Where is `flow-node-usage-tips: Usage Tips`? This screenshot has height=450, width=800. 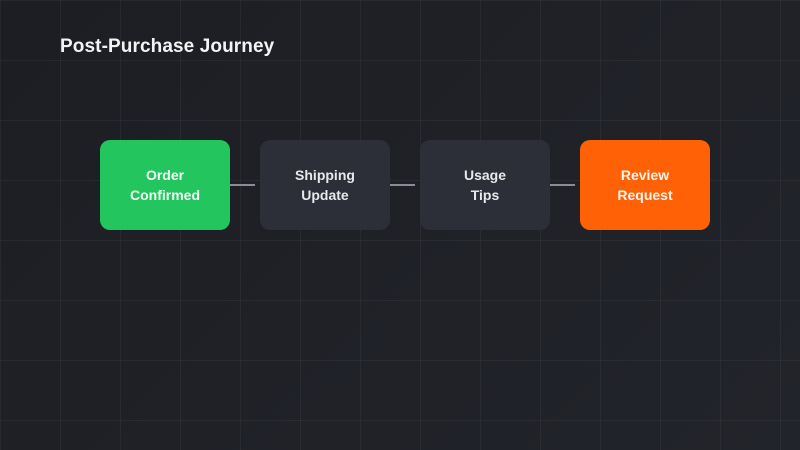
flow-node-usage-tips: Usage Tips is located at coordinates (485, 185).